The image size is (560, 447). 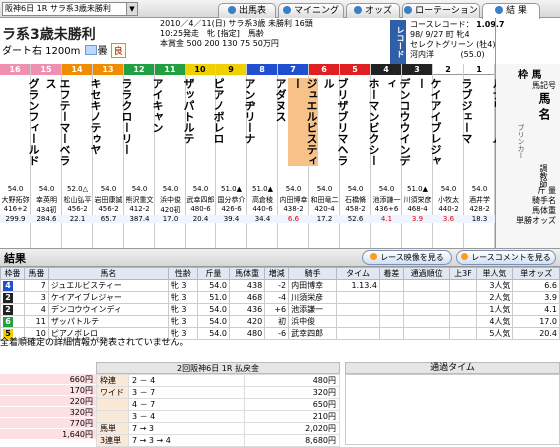 I want to click on horse-jockey: 和田竜二, so click(x=324, y=200).